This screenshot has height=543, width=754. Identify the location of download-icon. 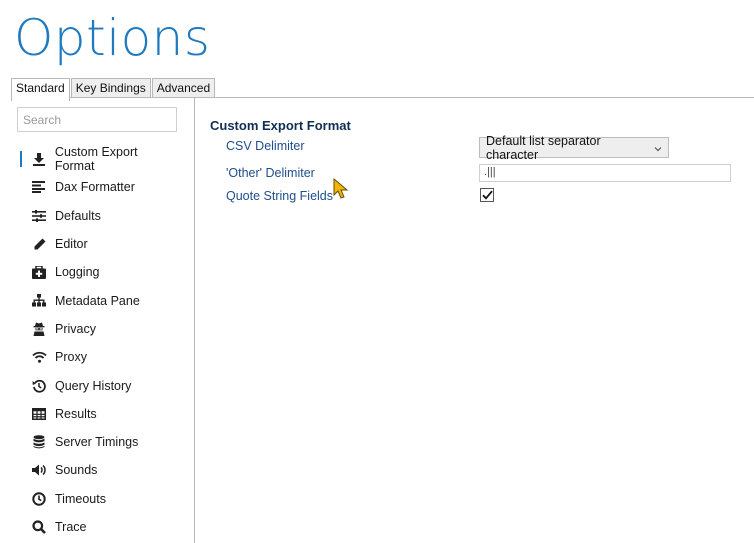
(39, 159).